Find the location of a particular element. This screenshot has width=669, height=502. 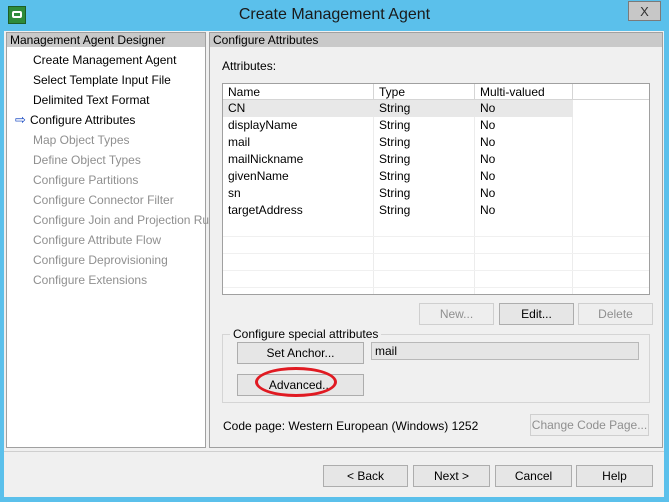

step-configure-attributes: Configure Attributes is located at coordinates (82, 120).